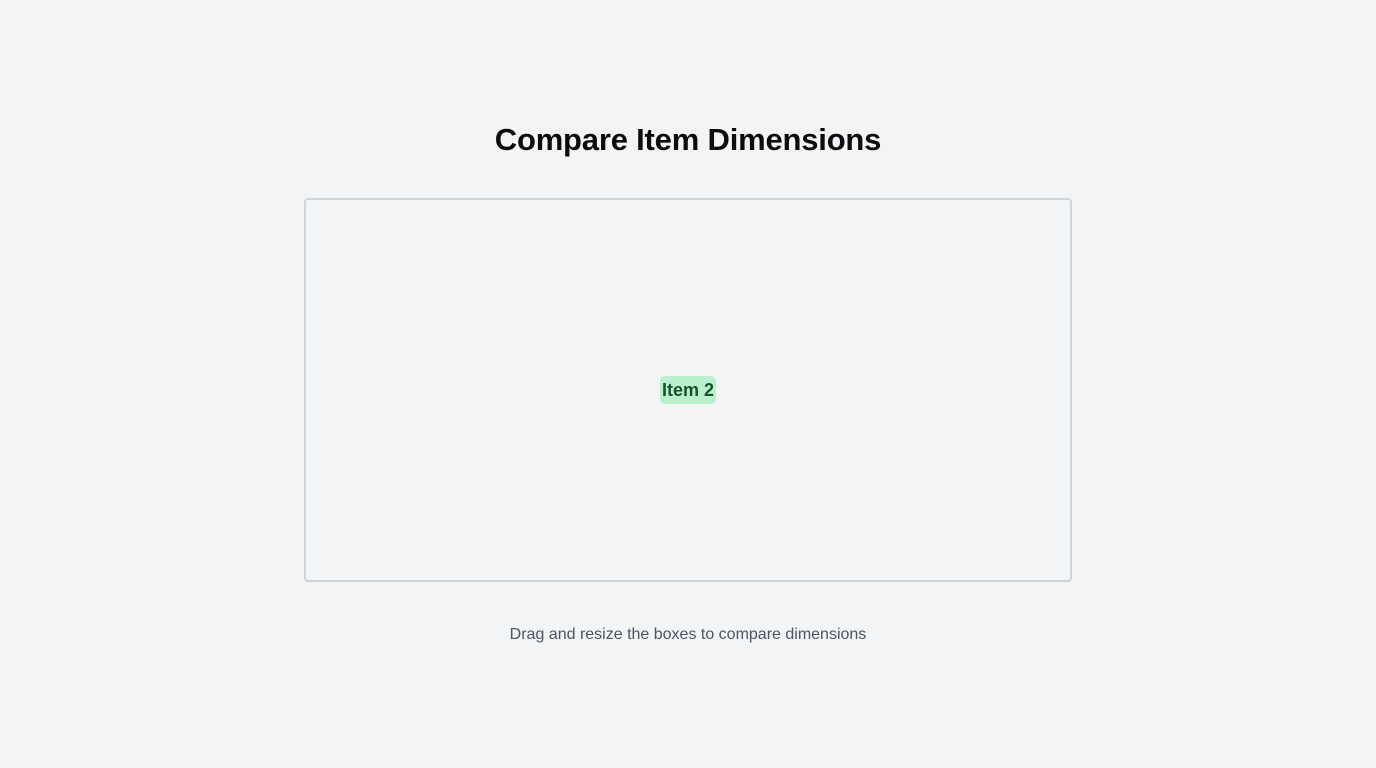 The image size is (1376, 768). Describe the element at coordinates (688, 139) in the screenshot. I see `page-title: Compare Item Dimensions` at that location.